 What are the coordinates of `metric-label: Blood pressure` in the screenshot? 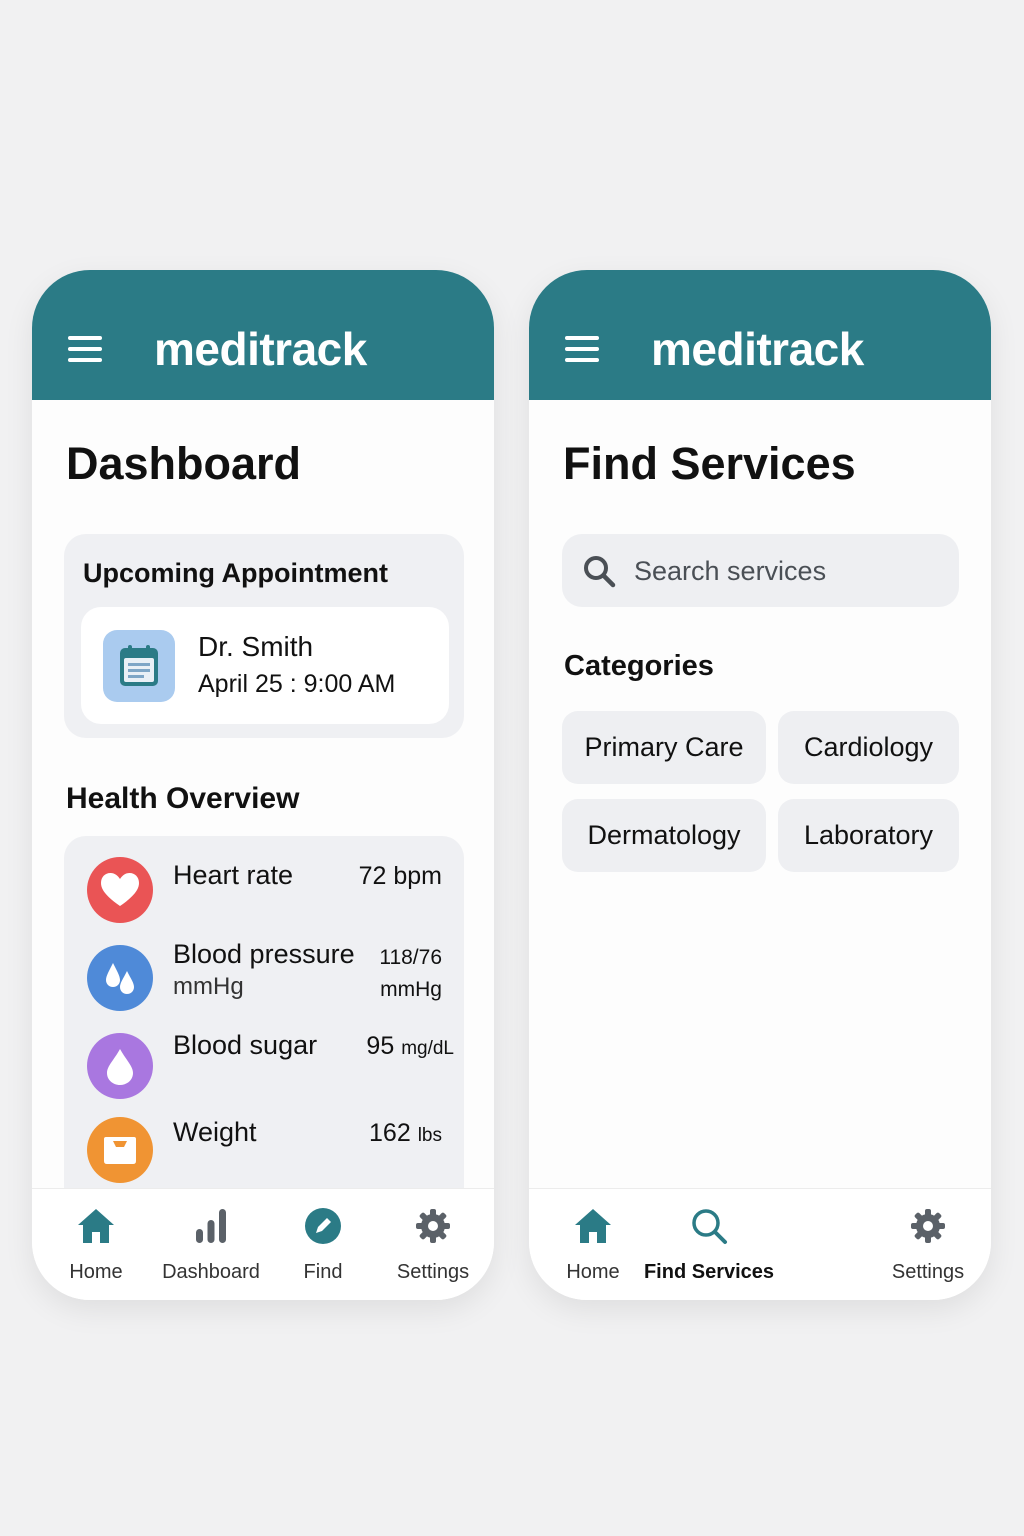 It's located at (264, 954).